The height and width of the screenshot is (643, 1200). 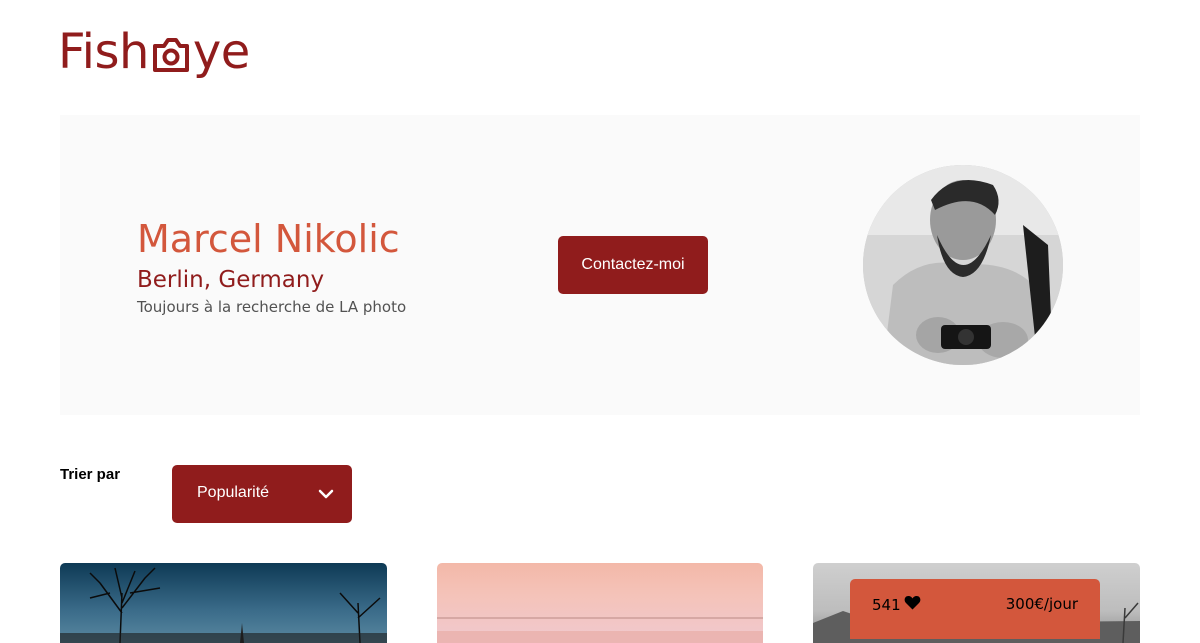 What do you see at coordinates (633, 265) in the screenshot?
I see `contact-button: Contactez-moi` at bounding box center [633, 265].